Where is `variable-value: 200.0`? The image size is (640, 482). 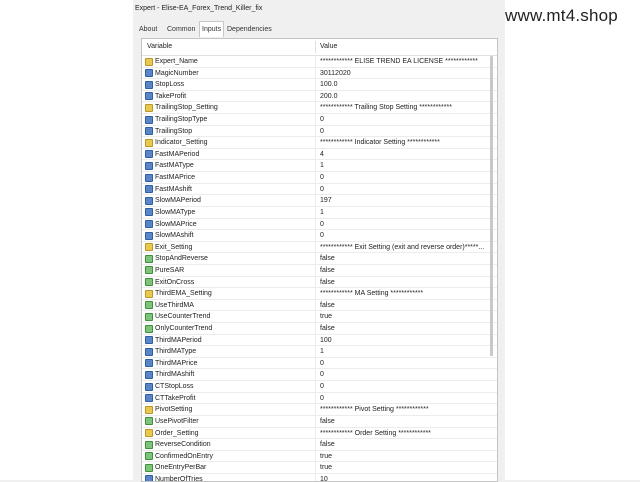
variable-value: 200.0 is located at coordinates (404, 96).